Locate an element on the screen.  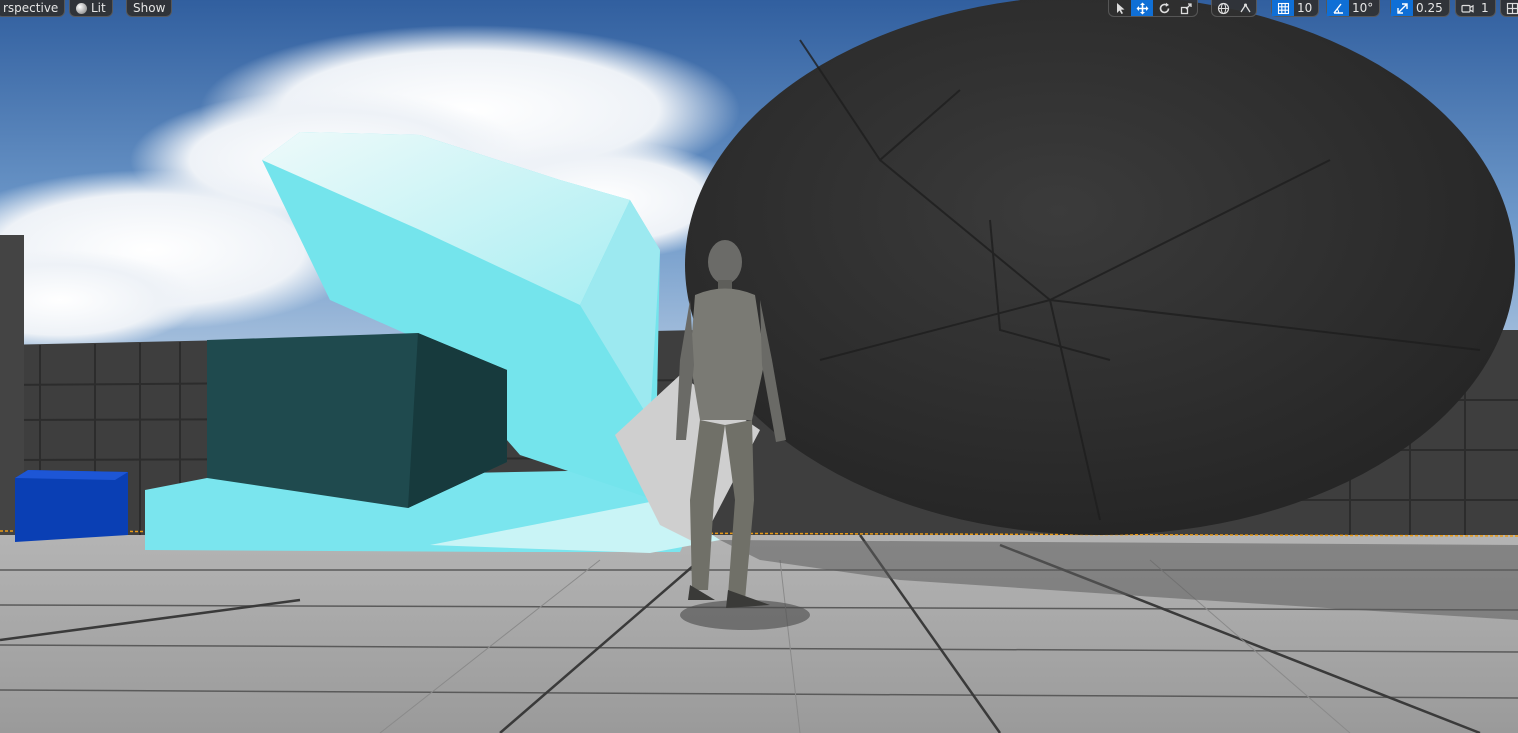
grid-snap-control: 10 is located at coordinates (1295, 8).